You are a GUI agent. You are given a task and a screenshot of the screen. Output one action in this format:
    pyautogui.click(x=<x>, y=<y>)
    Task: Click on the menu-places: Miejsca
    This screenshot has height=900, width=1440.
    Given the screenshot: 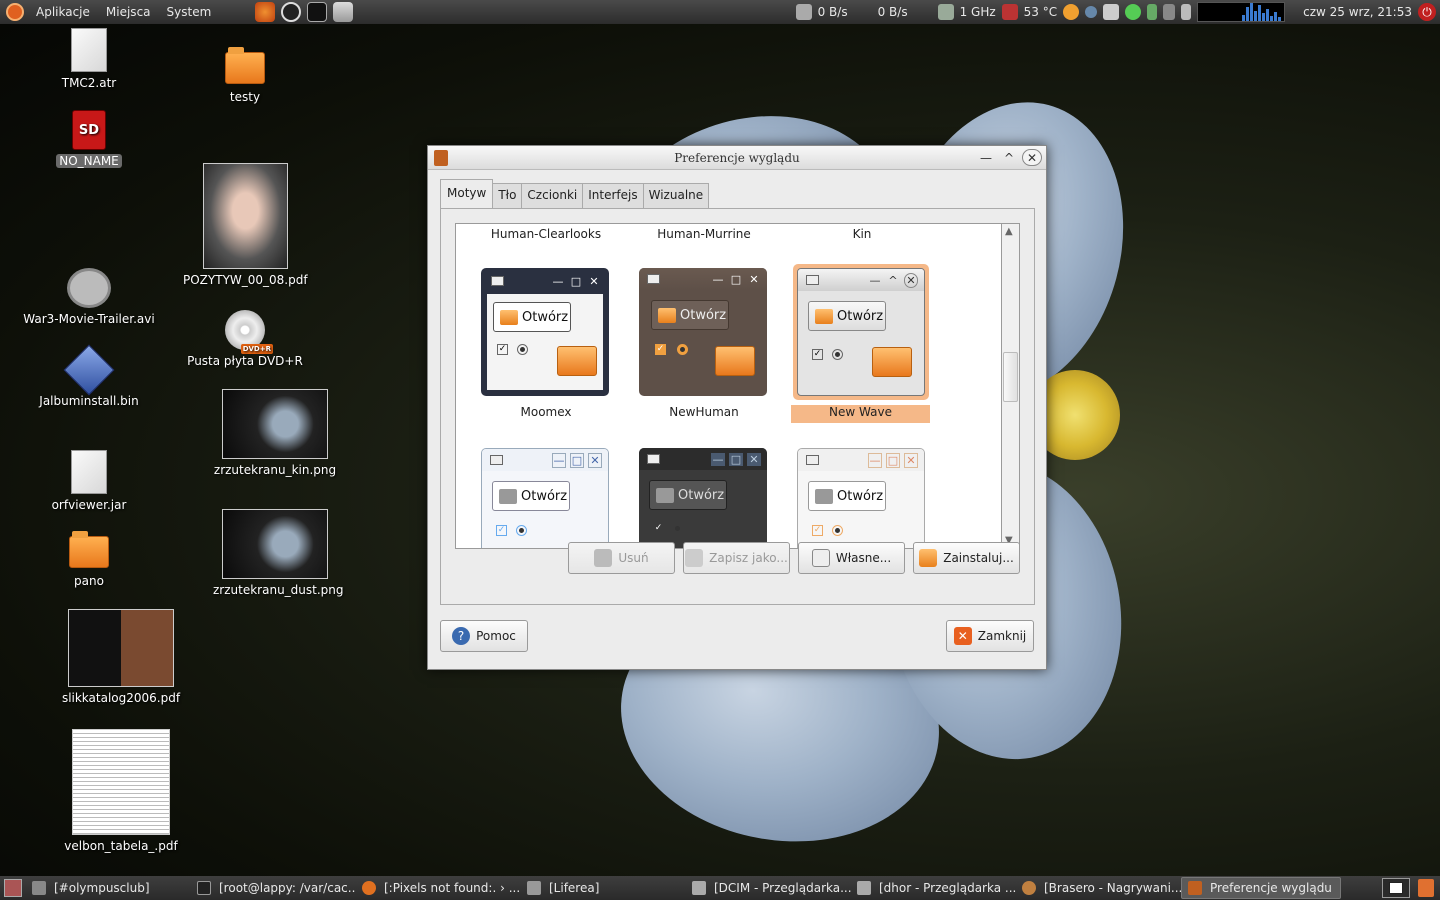 What is the action you would take?
    pyautogui.click(x=128, y=12)
    